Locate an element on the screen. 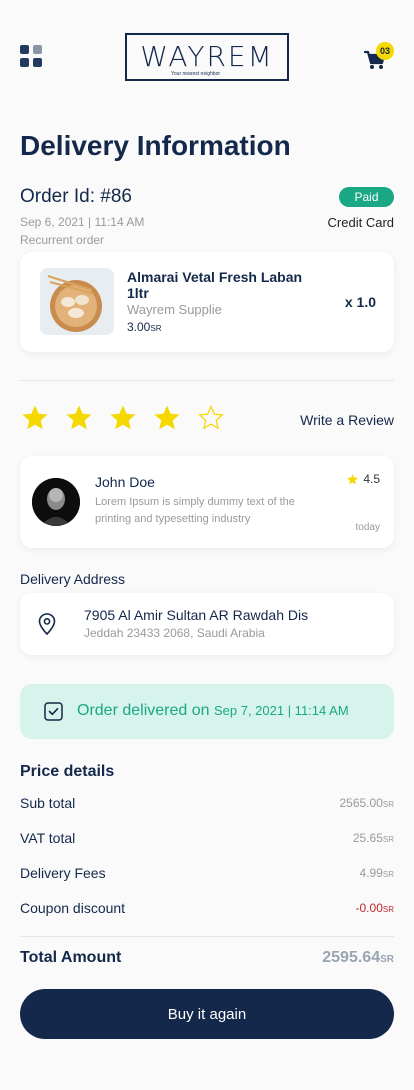 The height and width of the screenshot is (1090, 414). product-supplier: Wayrem Supplie is located at coordinates (174, 309).